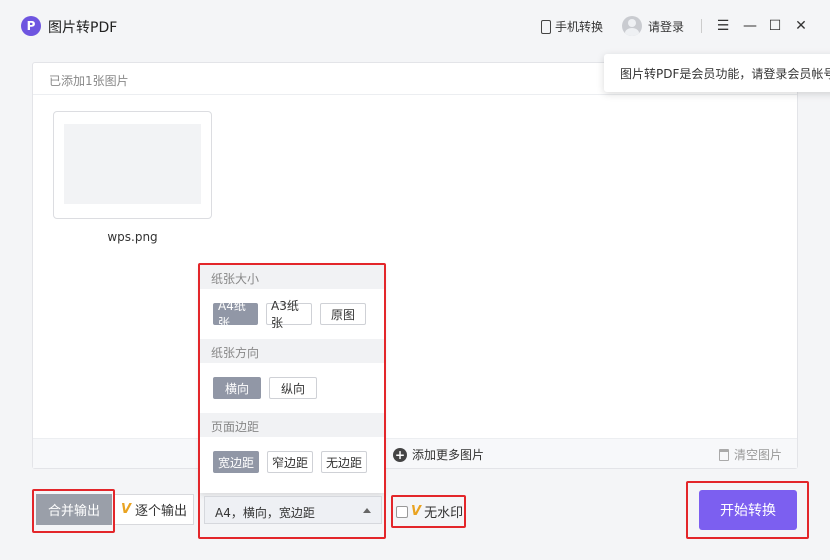  Describe the element at coordinates (83, 28) in the screenshot. I see `app-title: 图片转PDF` at that location.